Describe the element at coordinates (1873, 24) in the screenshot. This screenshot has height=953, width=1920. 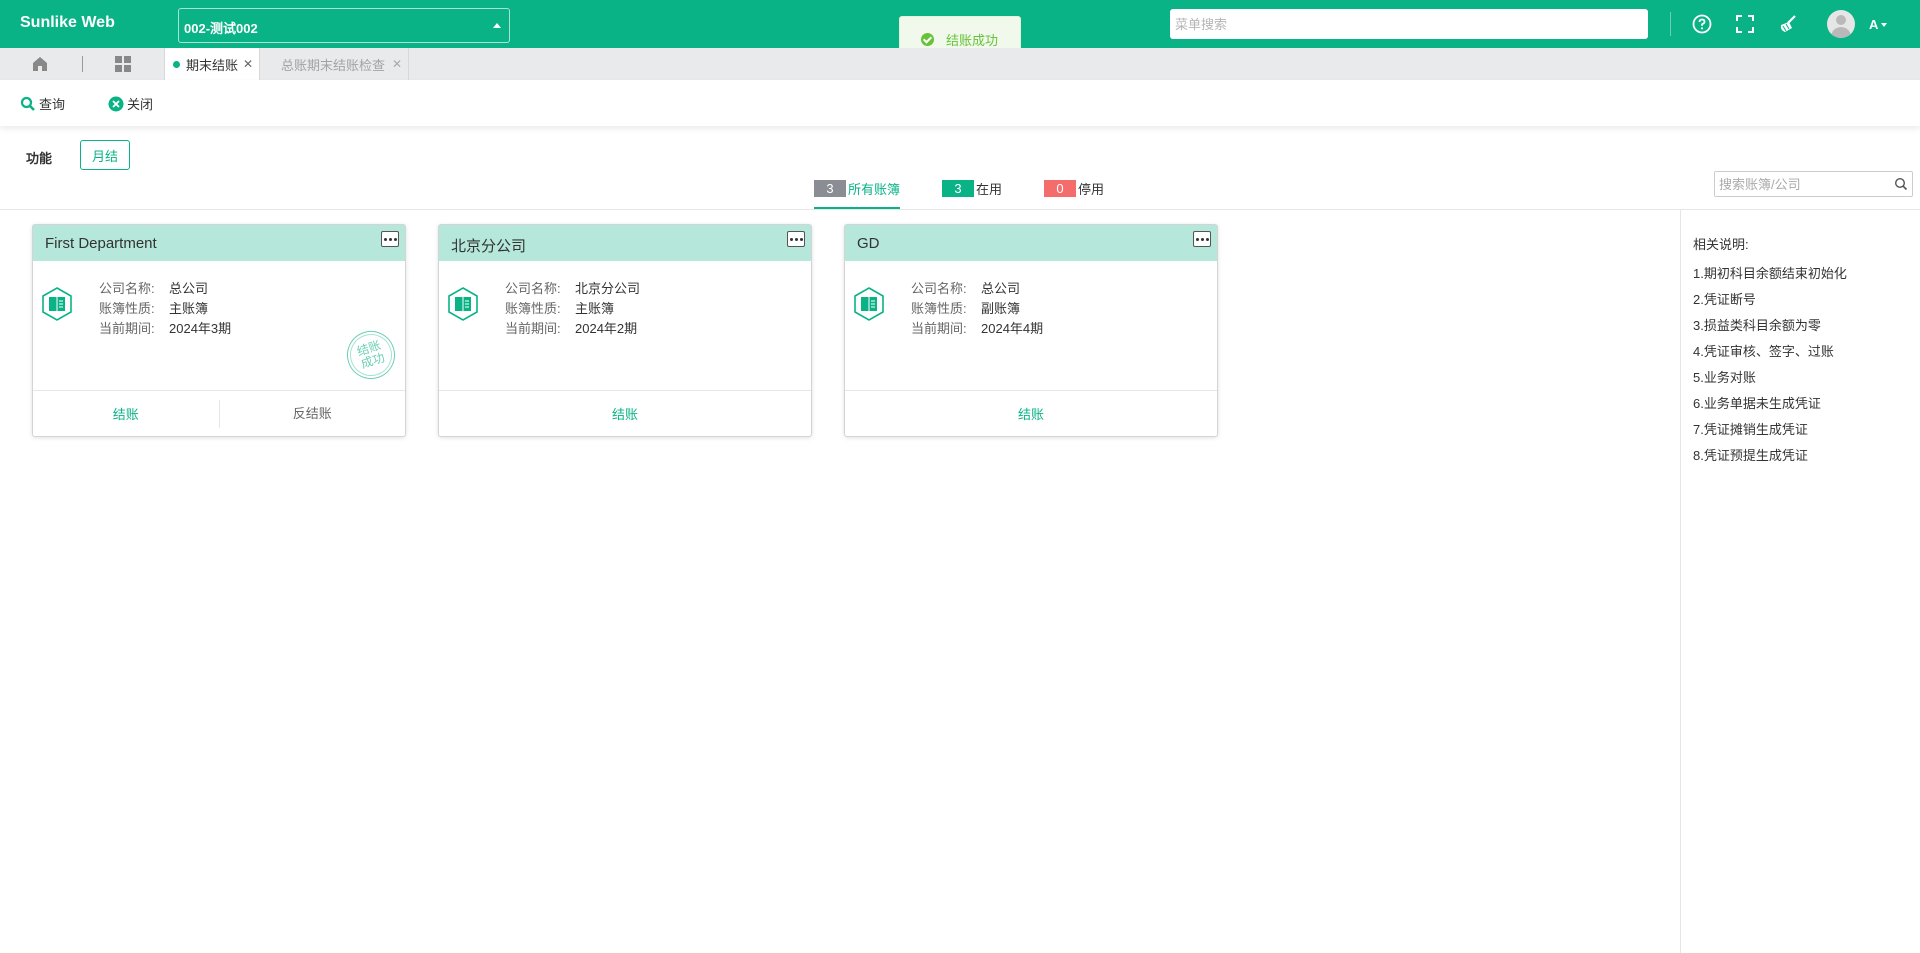
I see `user-name: A` at that location.